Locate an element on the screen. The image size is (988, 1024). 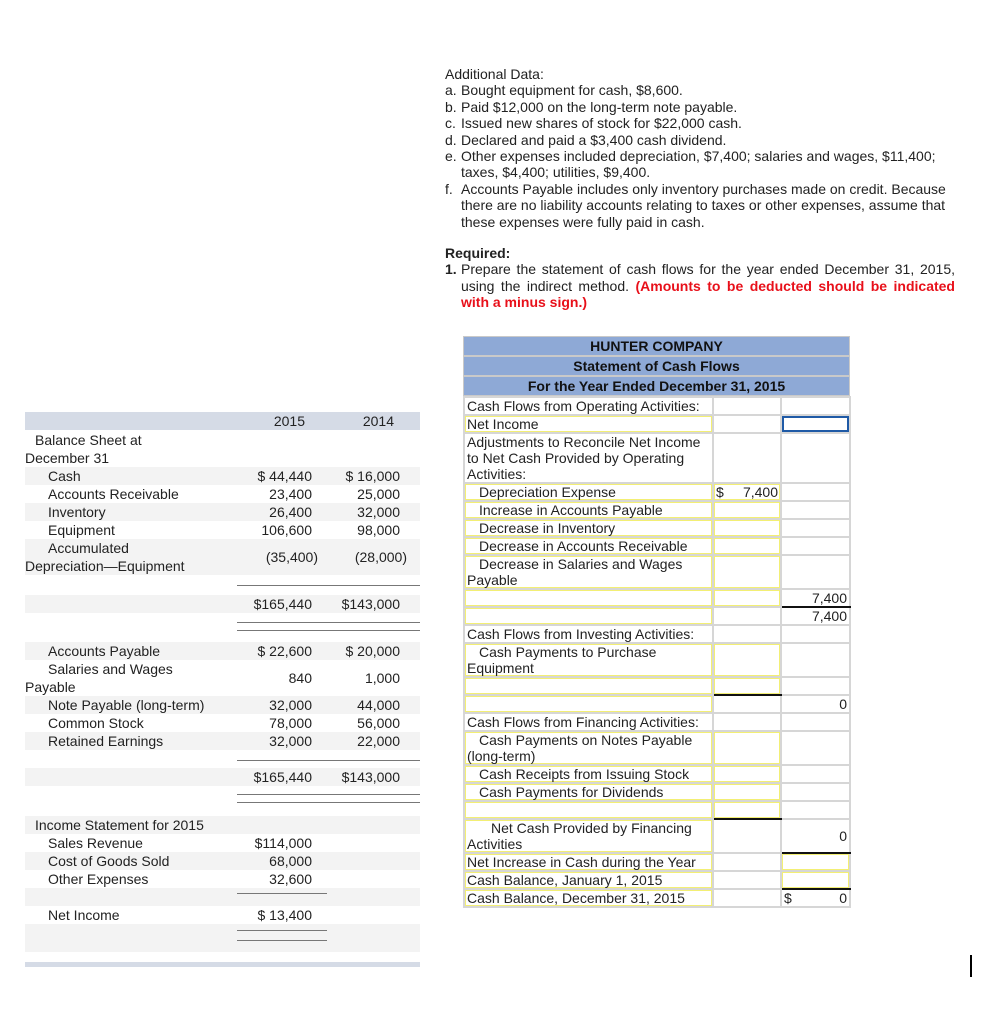
bs-row-cash: Cash $ 44,440 $ 16,000 is located at coordinates (222, 476).